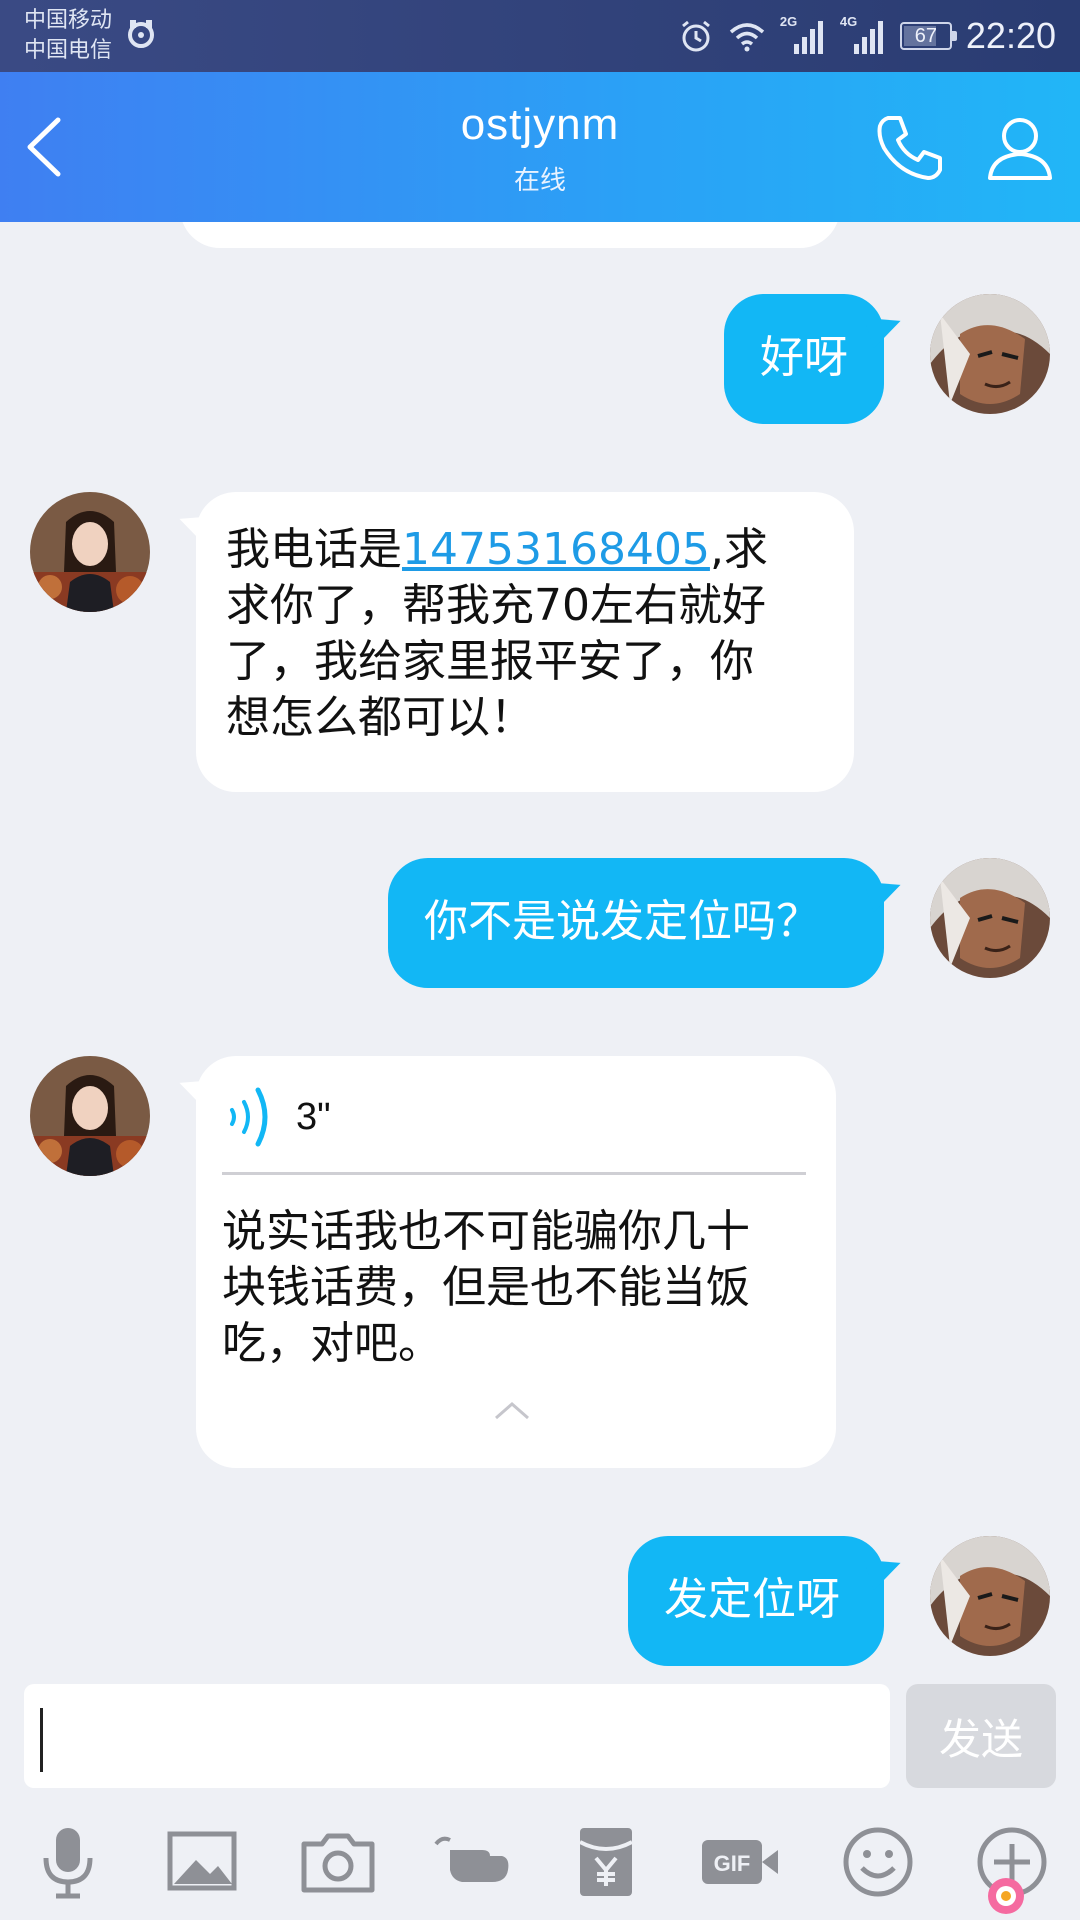 This screenshot has height=1920, width=1080. I want to click on message-input, so click(457, 1736).